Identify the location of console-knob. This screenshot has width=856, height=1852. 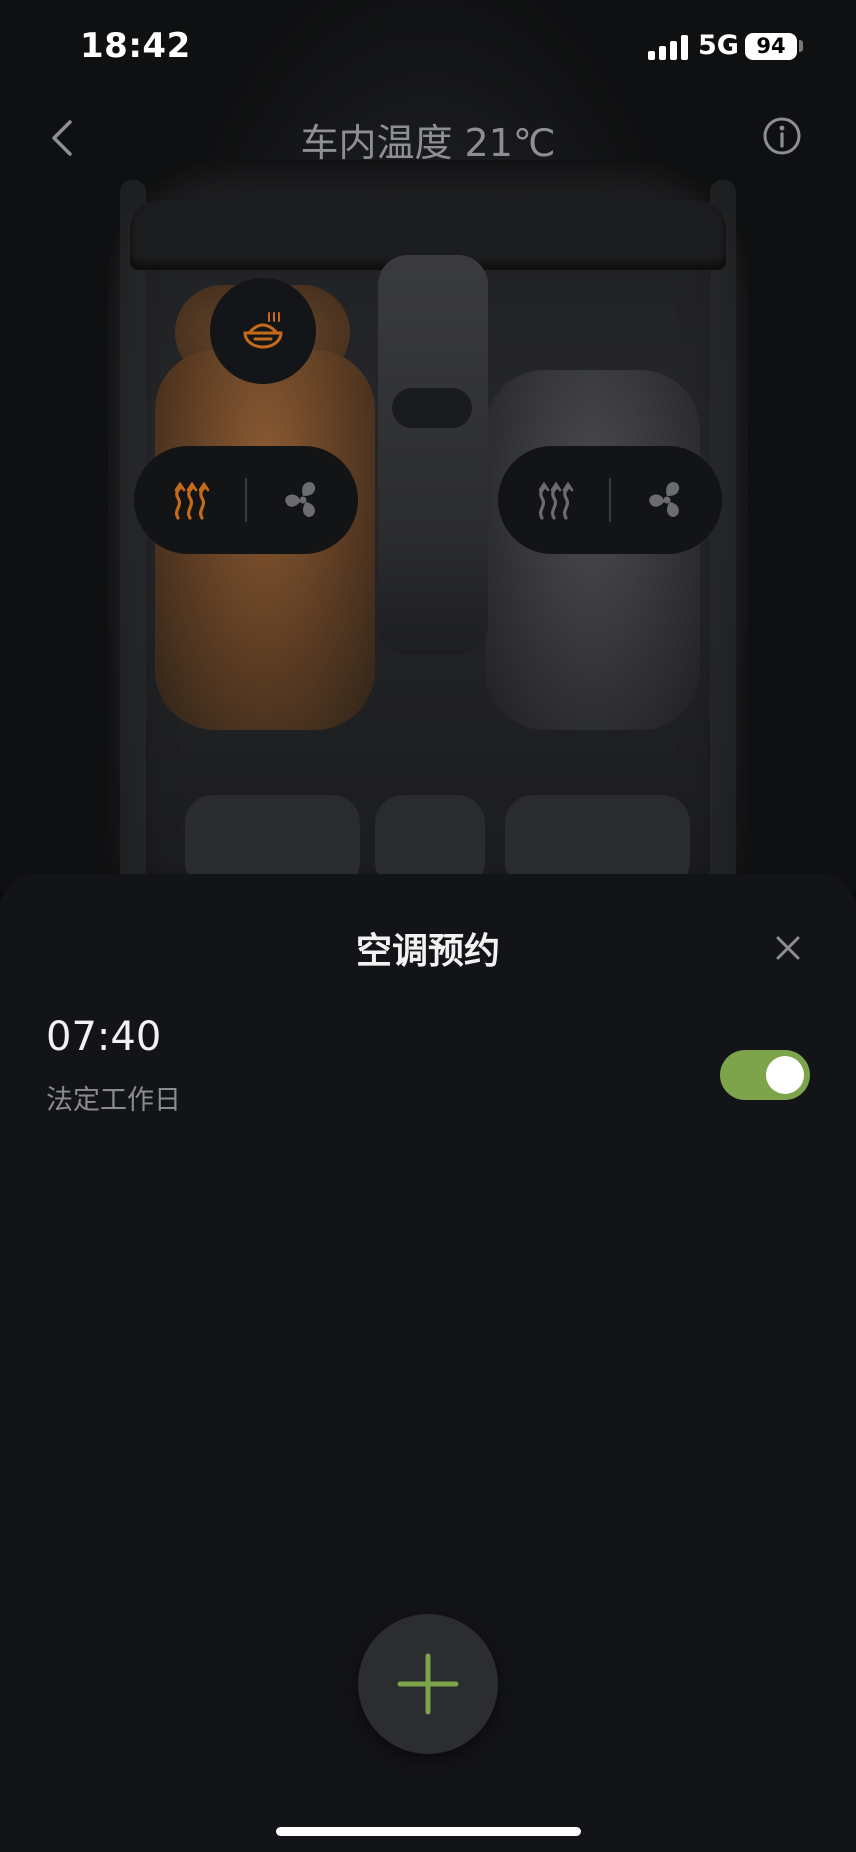
(432, 408).